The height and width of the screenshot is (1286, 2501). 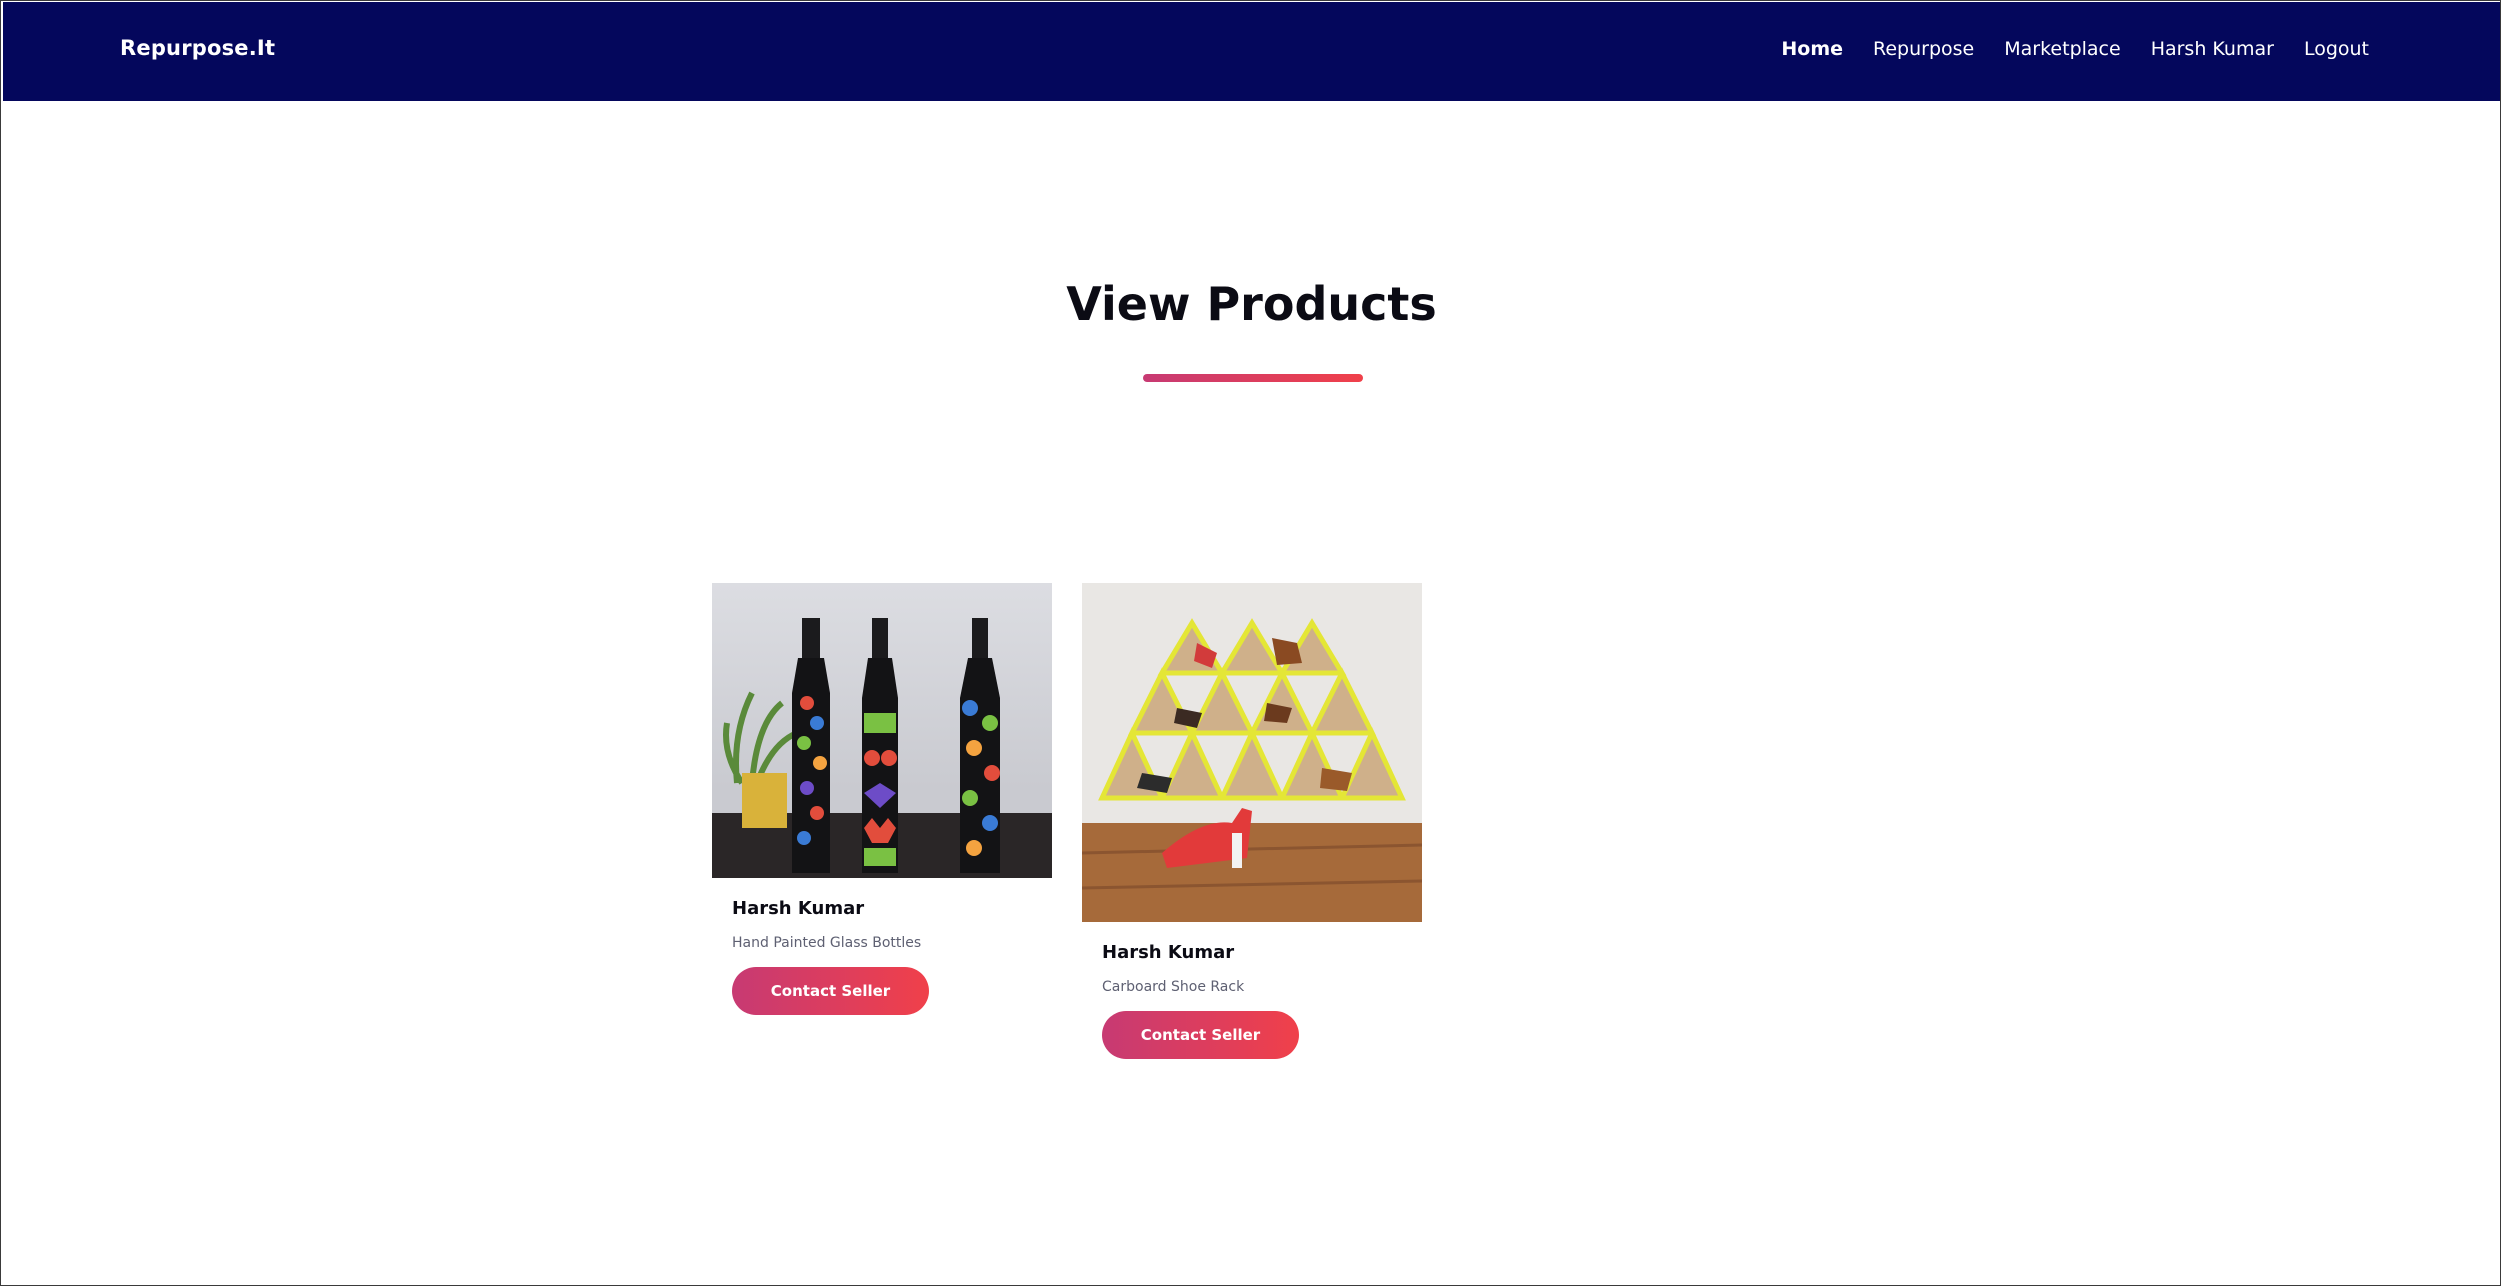 What do you see at coordinates (827, 943) in the screenshot?
I see `product-name: Hand Painted Glass Bottles` at bounding box center [827, 943].